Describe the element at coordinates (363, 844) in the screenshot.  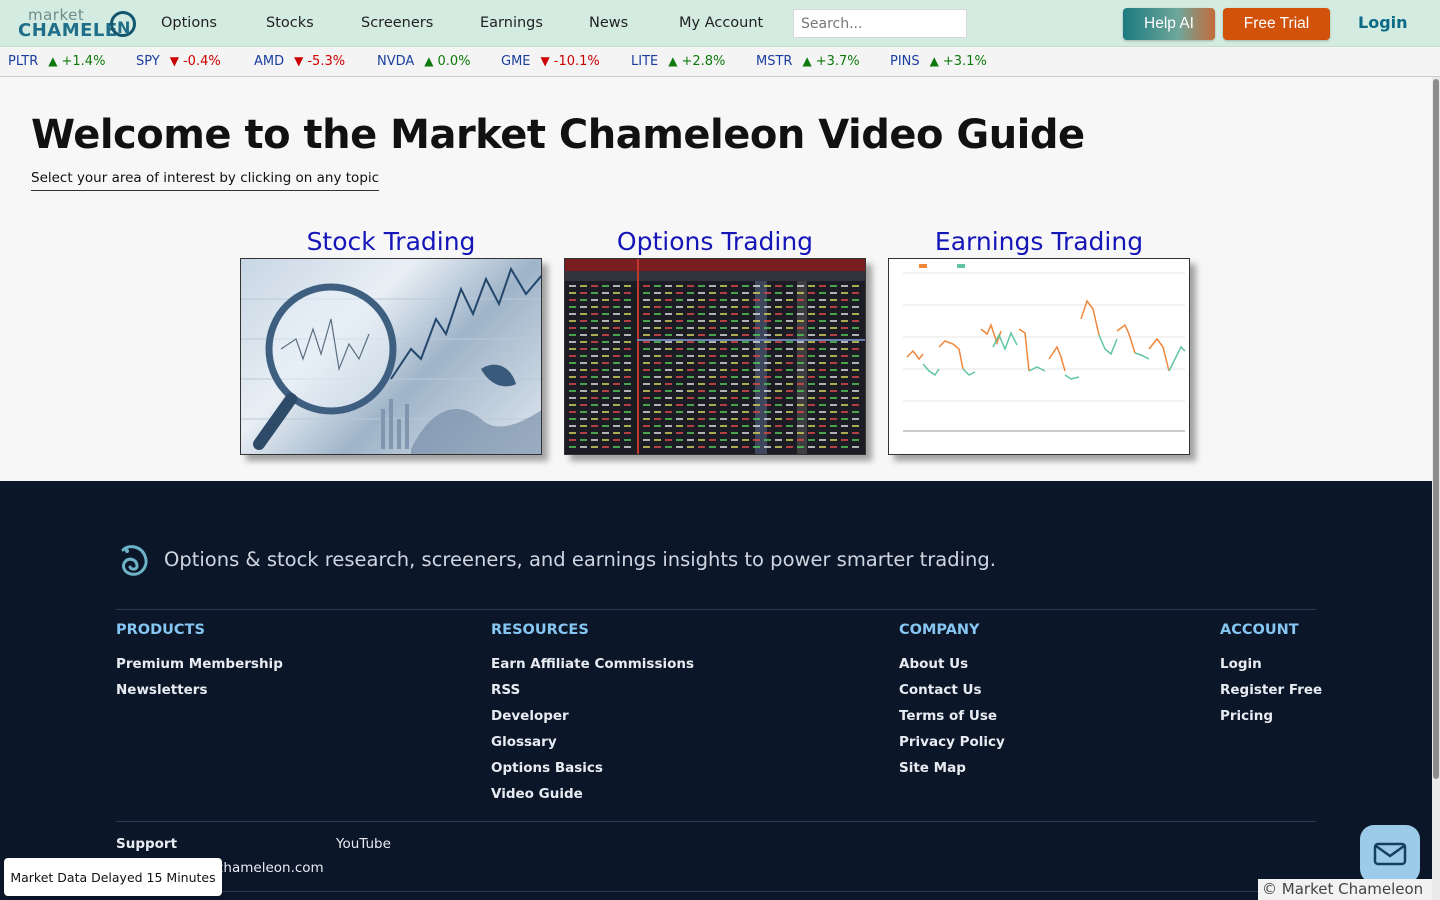
I see `footer-link-youtube: YouTube` at that location.